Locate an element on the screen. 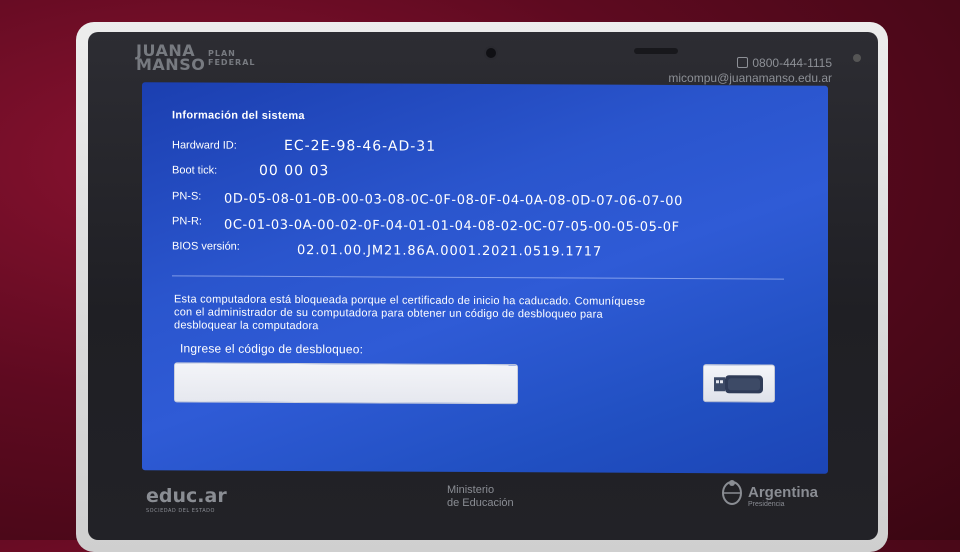 Image resolution: width=960 pixels, height=552 pixels. status-light is located at coordinates (857, 58).